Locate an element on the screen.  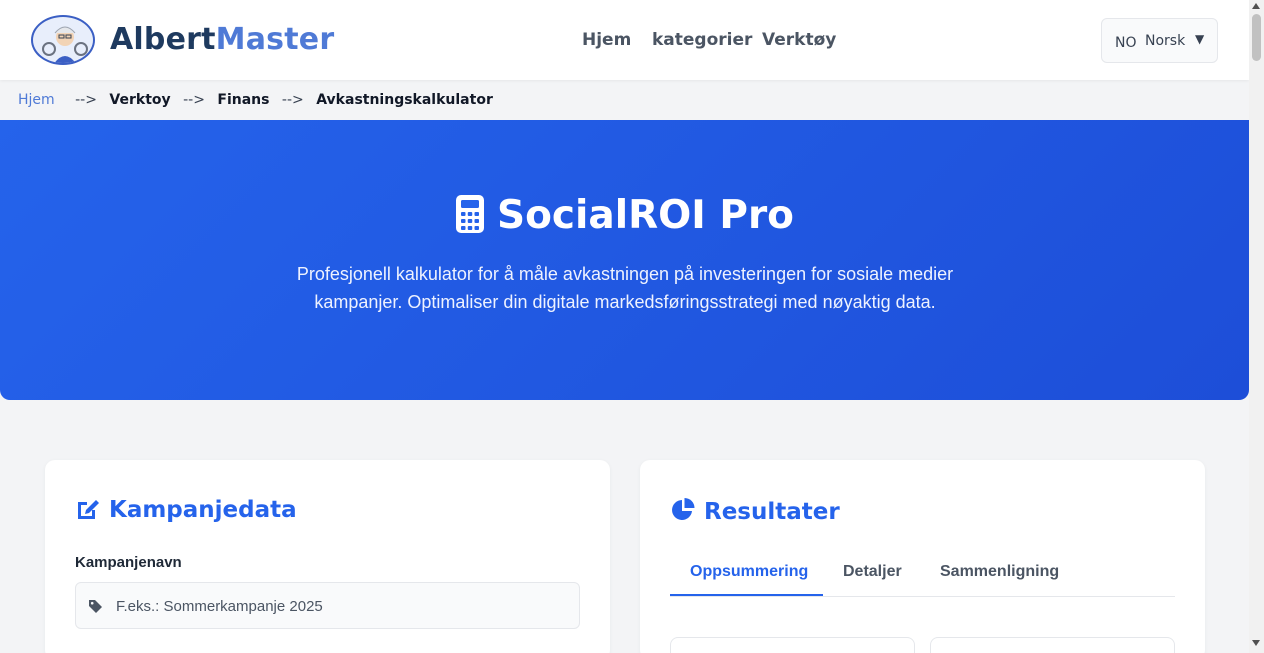
hero-title: SocialROI Pro is located at coordinates (624, 215).